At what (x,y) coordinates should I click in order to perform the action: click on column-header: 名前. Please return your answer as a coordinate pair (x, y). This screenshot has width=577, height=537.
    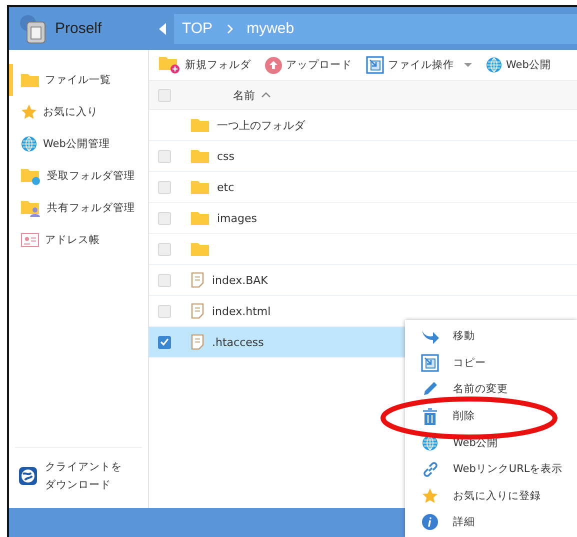
    Looking at the image, I should click on (244, 95).